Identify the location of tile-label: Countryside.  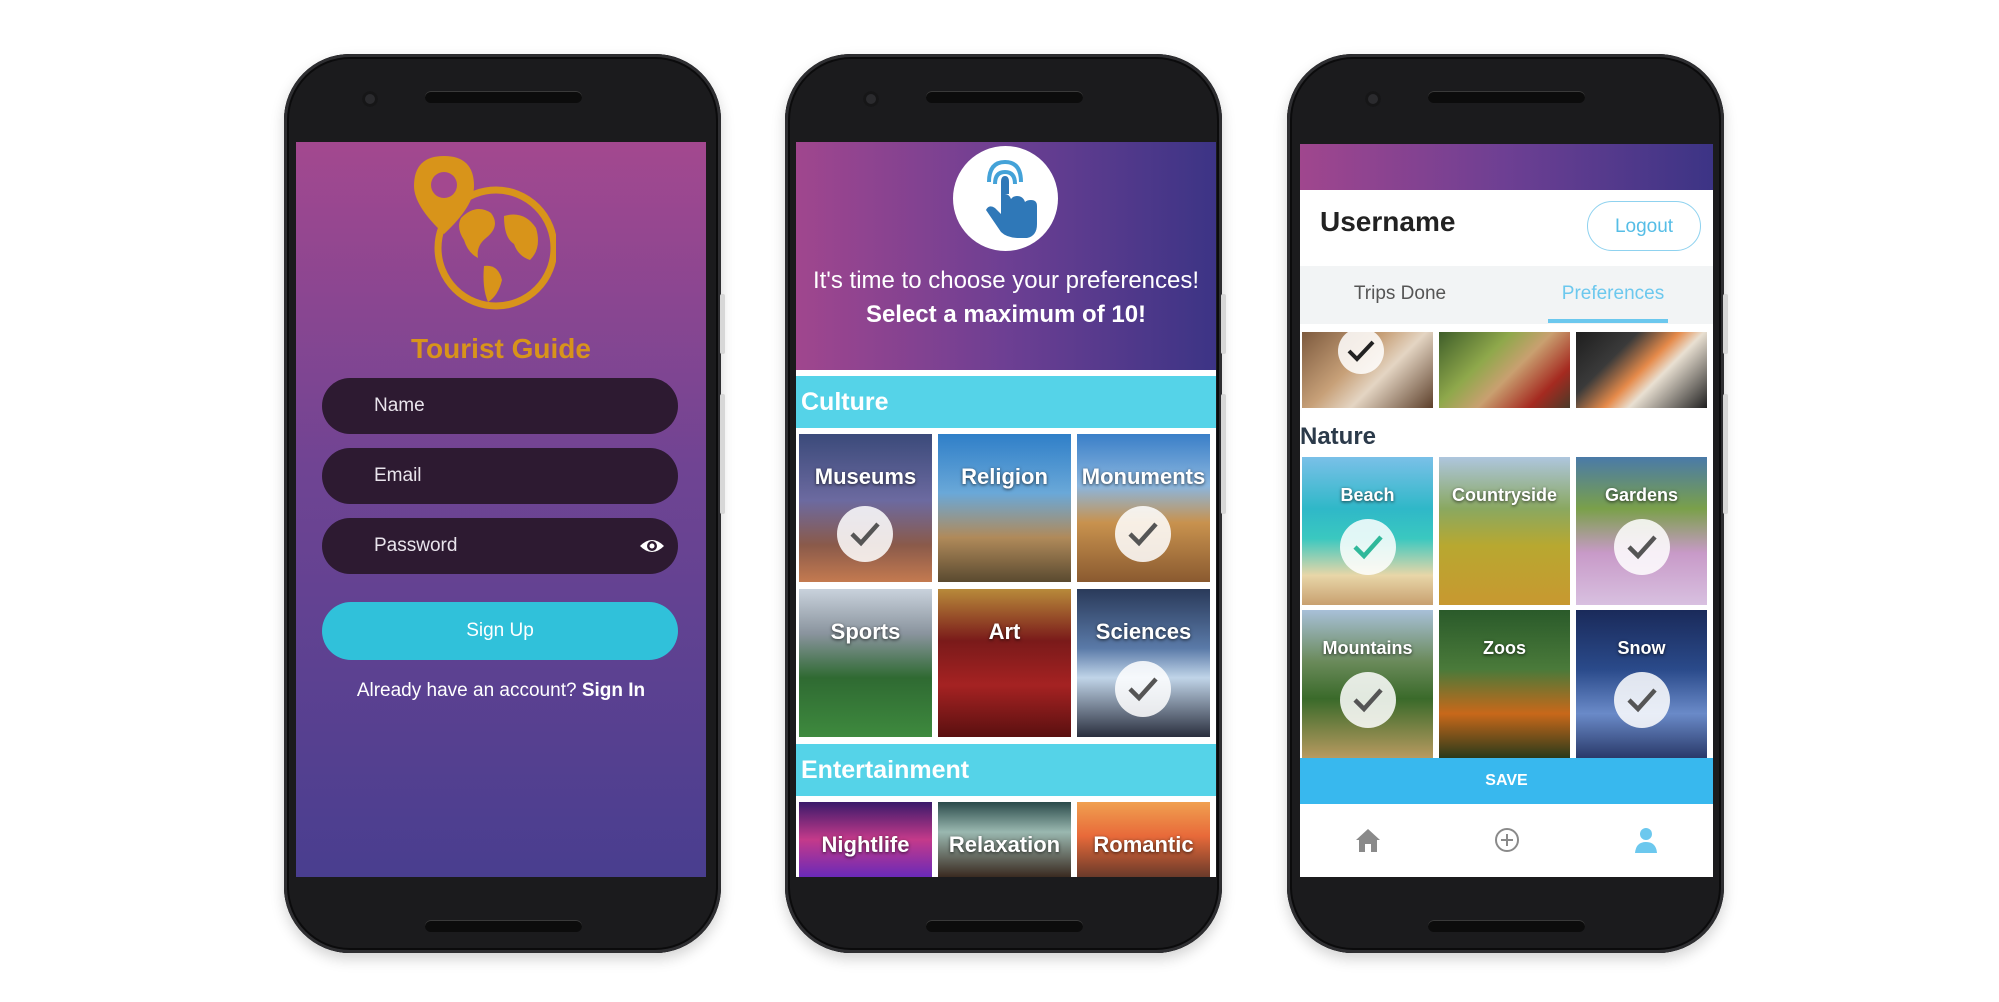
(1504, 495).